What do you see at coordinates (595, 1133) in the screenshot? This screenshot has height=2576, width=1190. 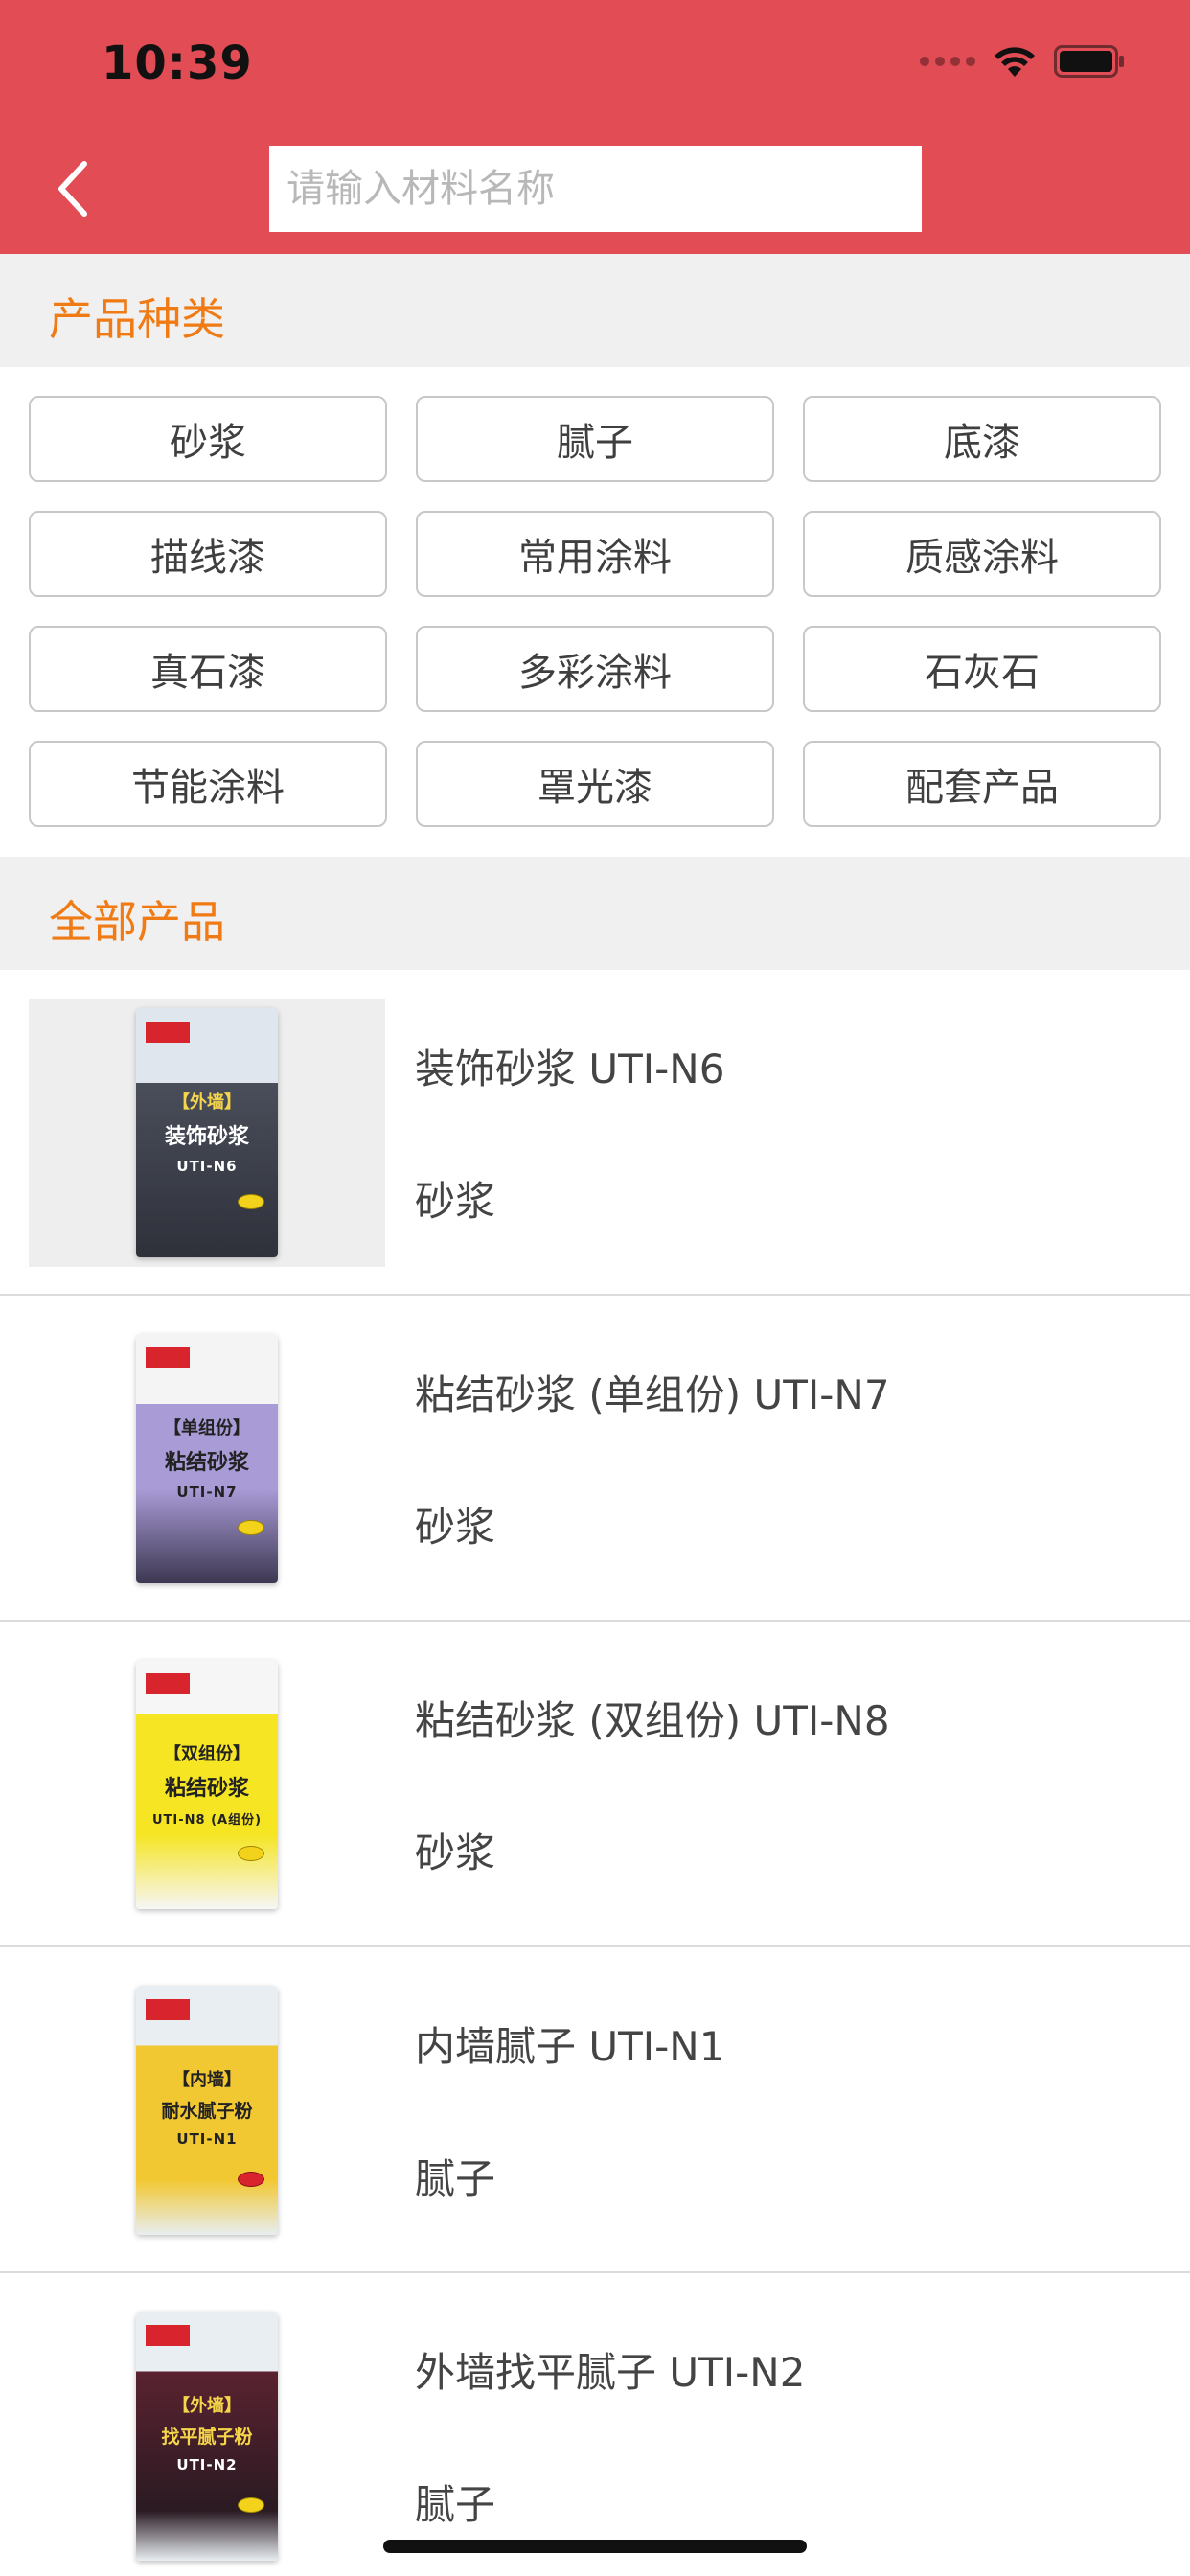 I see `product-row: 【外墙】 装饰砂浆 UTI-N6 装饰砂浆 UTI-N6 砂浆` at bounding box center [595, 1133].